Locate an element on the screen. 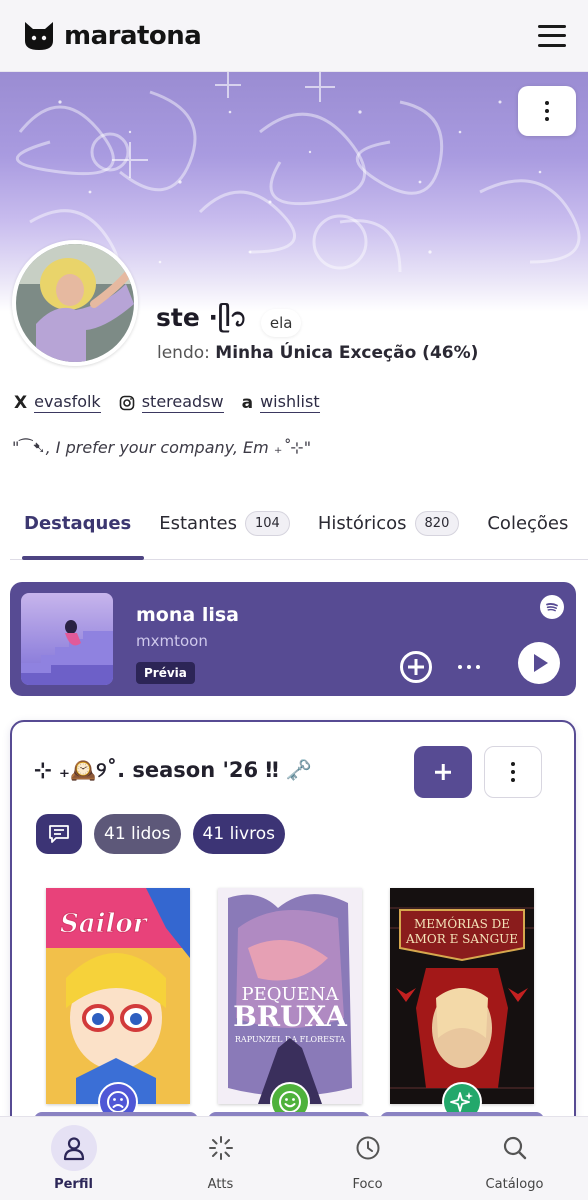  tab-destaques: Destaques is located at coordinates (77, 524).